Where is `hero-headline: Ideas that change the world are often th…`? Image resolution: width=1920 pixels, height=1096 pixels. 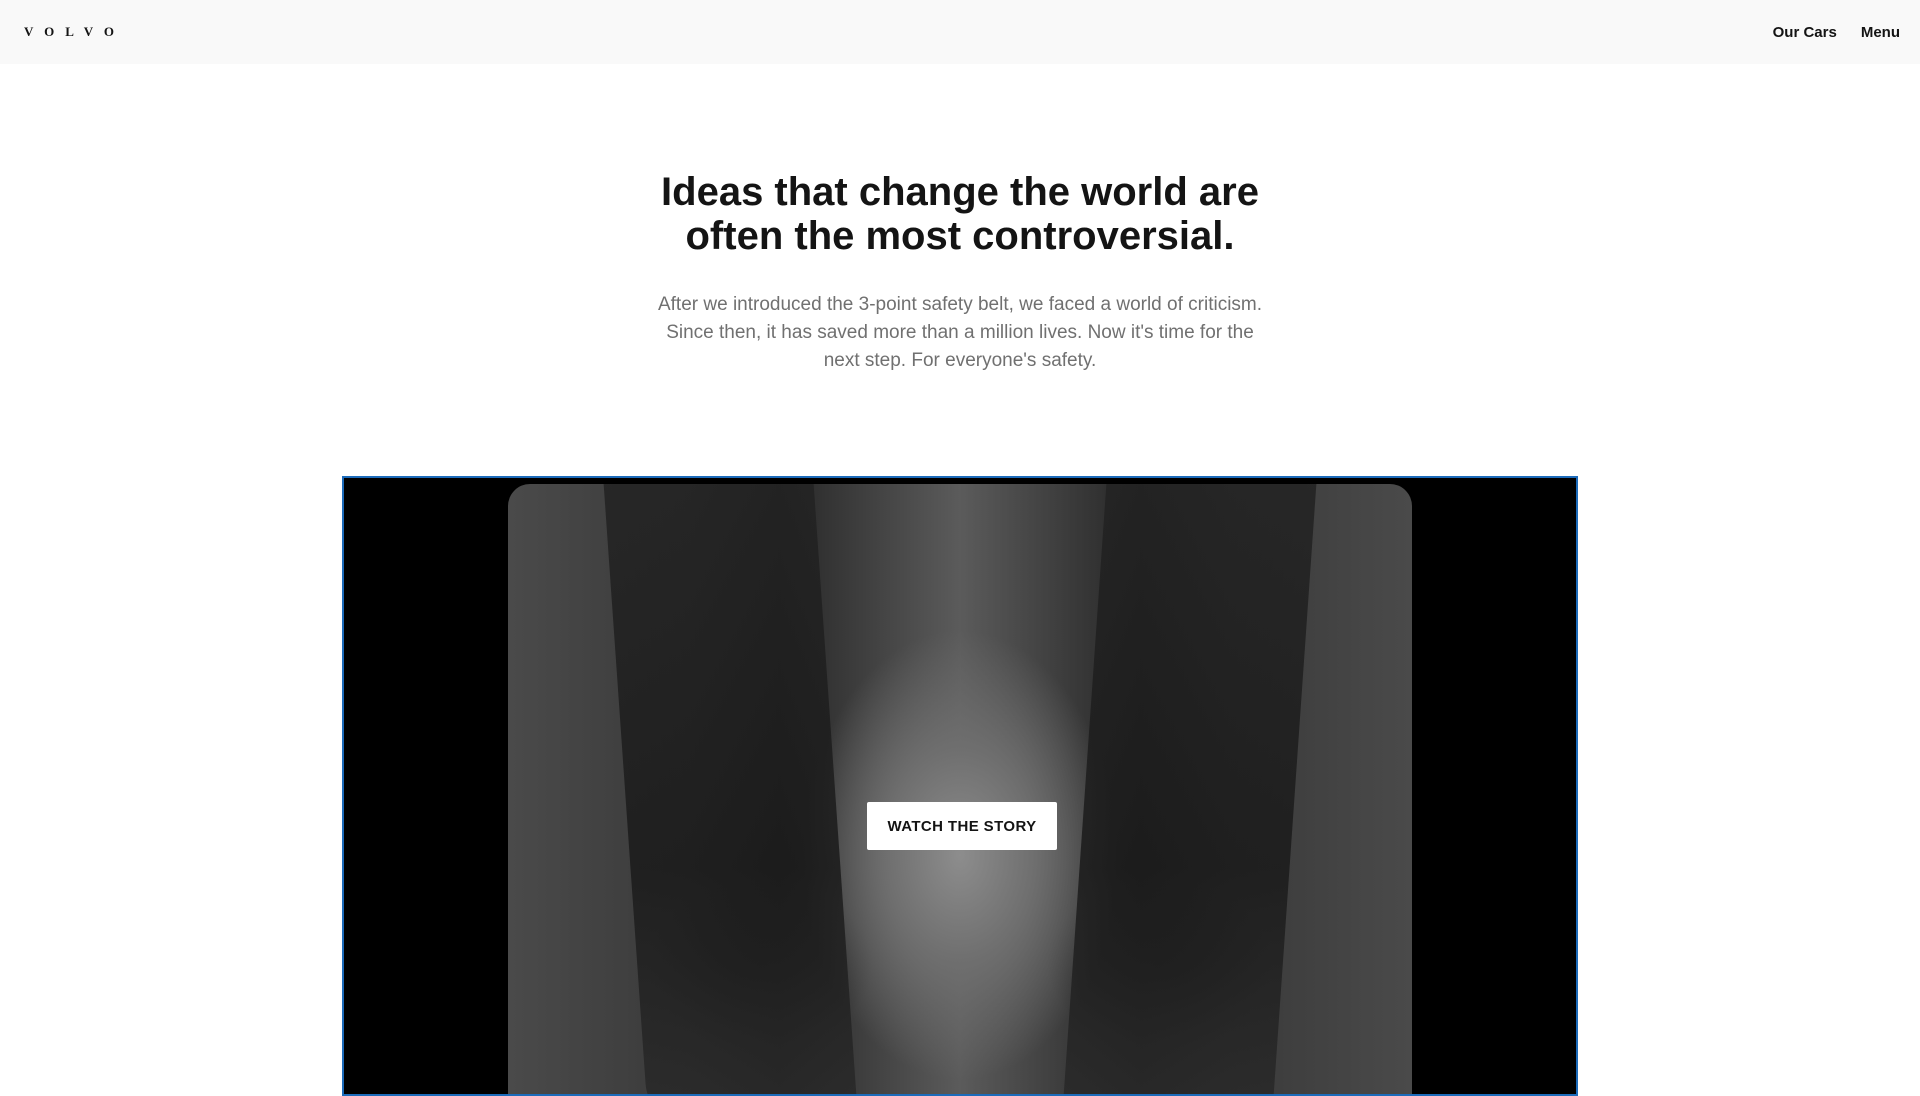 hero-headline: Ideas that change the world are often th… is located at coordinates (960, 214).